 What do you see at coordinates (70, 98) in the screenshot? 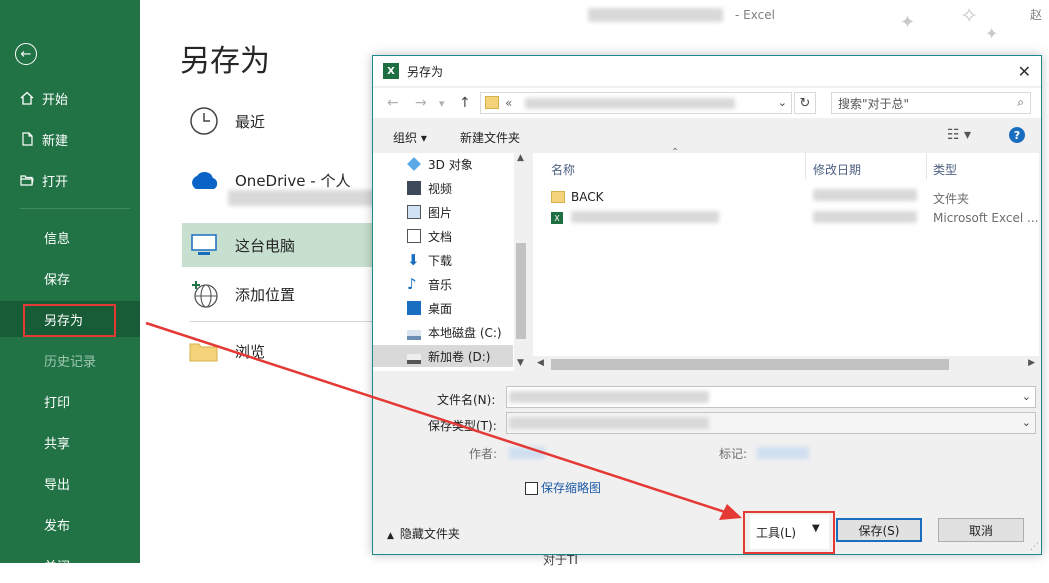
I see `nav-home: 开始` at bounding box center [70, 98].